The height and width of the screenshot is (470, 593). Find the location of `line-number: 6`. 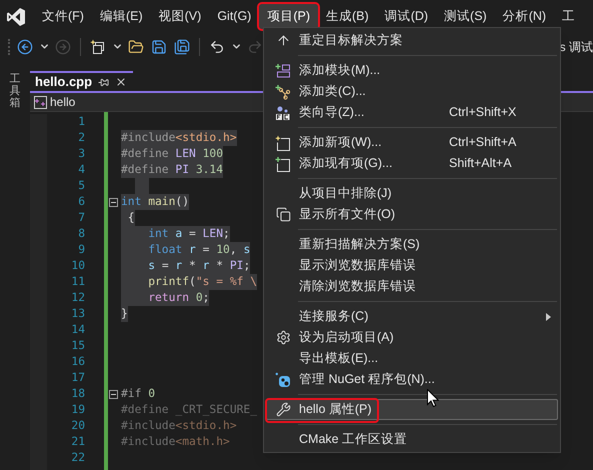

line-number: 6 is located at coordinates (81, 202).